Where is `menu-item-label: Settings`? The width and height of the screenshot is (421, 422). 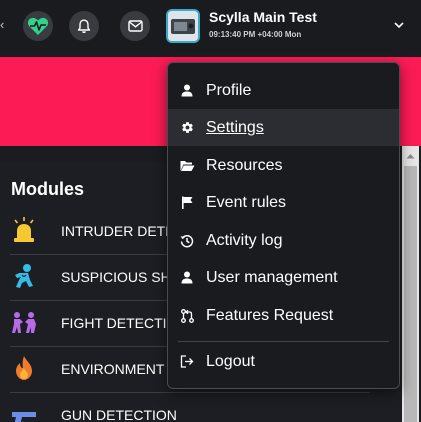
menu-item-label: Settings is located at coordinates (235, 127).